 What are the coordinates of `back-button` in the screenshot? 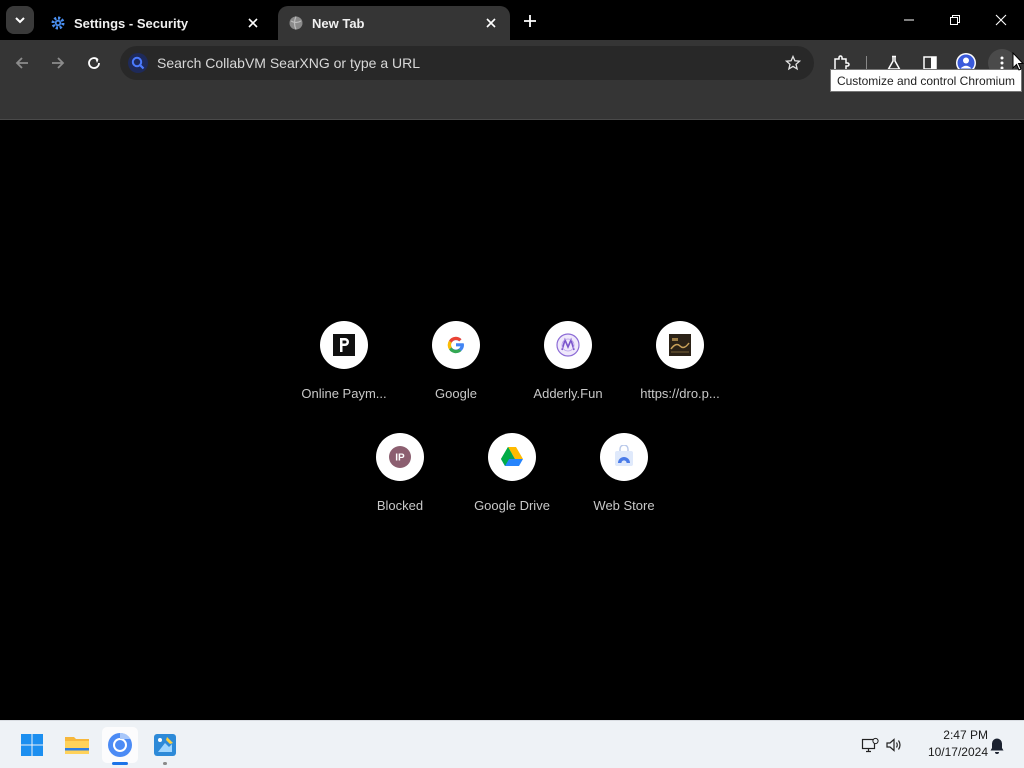 It's located at (22, 63).